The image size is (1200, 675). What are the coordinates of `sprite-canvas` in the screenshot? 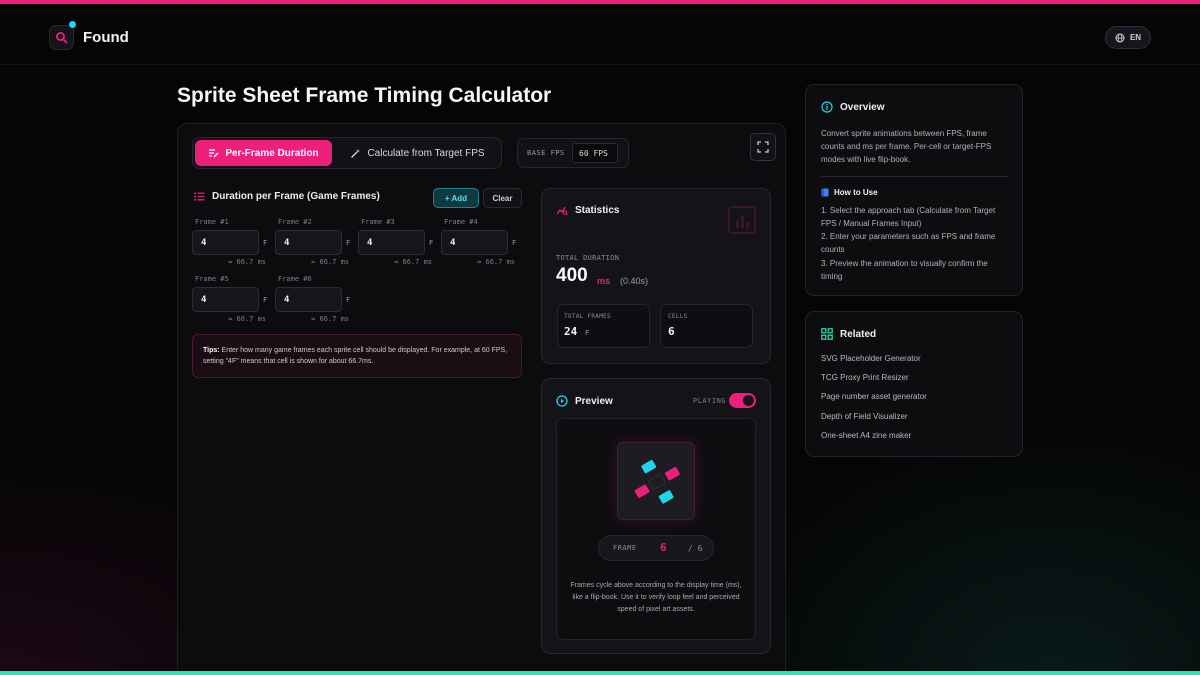 It's located at (656, 481).